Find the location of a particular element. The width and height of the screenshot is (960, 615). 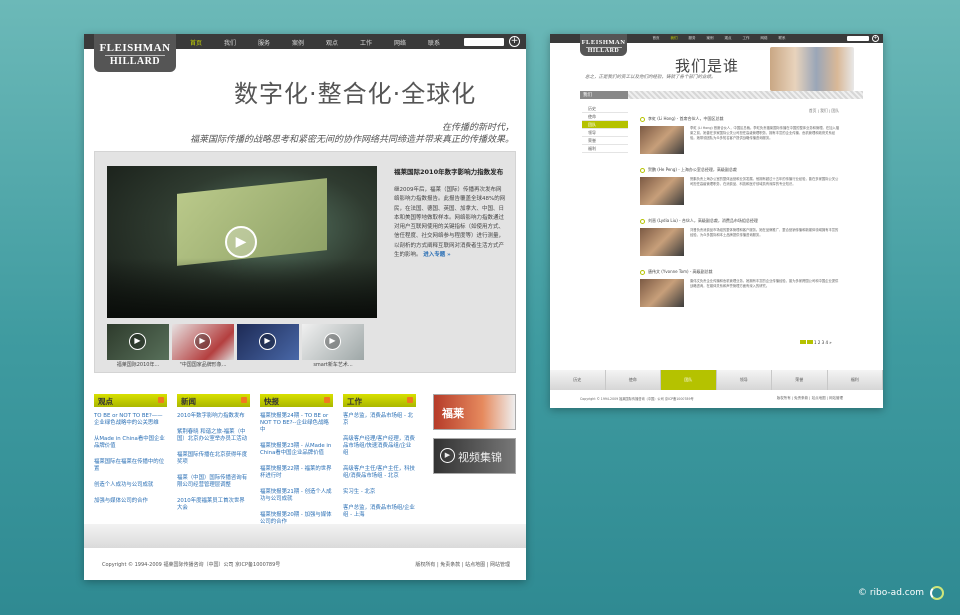

video-thumb-3: ▶ is located at coordinates (268, 342).